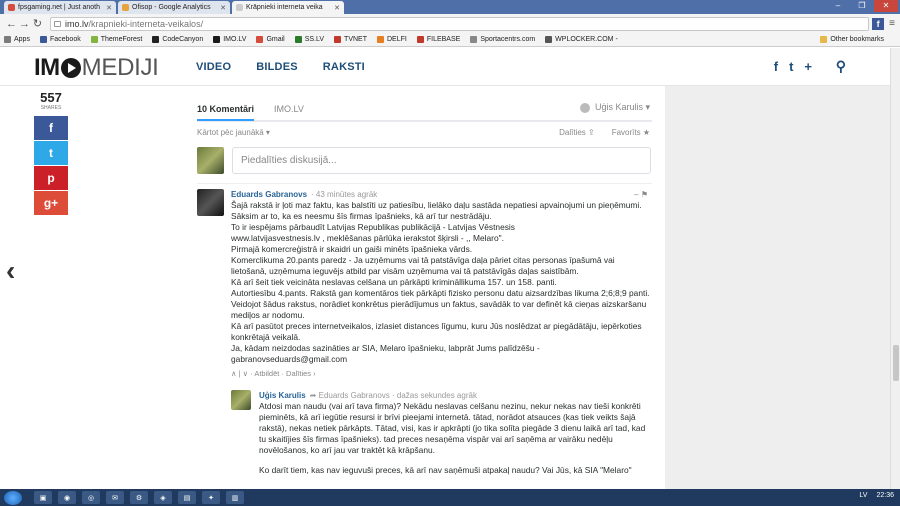 The image size is (900, 506). Describe the element at coordinates (177, 39) in the screenshot. I see `bookmark-item: CodeCanyon` at that location.